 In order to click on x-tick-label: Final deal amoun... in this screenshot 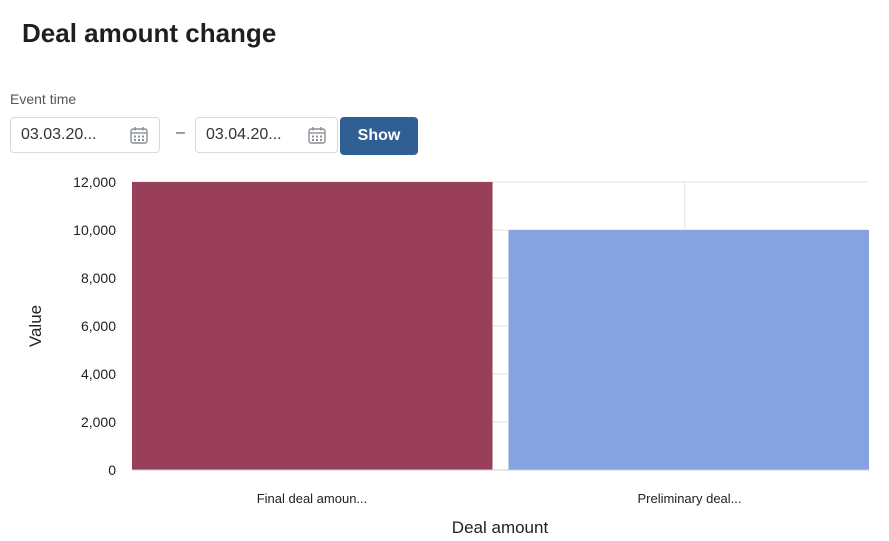, I will do `click(312, 498)`.